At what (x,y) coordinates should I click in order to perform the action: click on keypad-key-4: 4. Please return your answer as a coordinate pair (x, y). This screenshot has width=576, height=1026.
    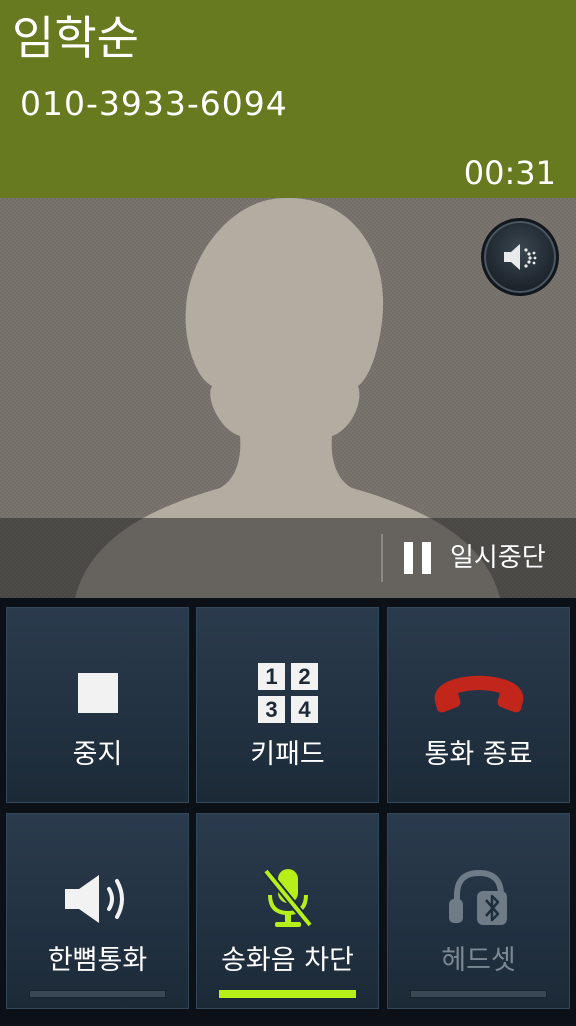
    Looking at the image, I should click on (304, 709).